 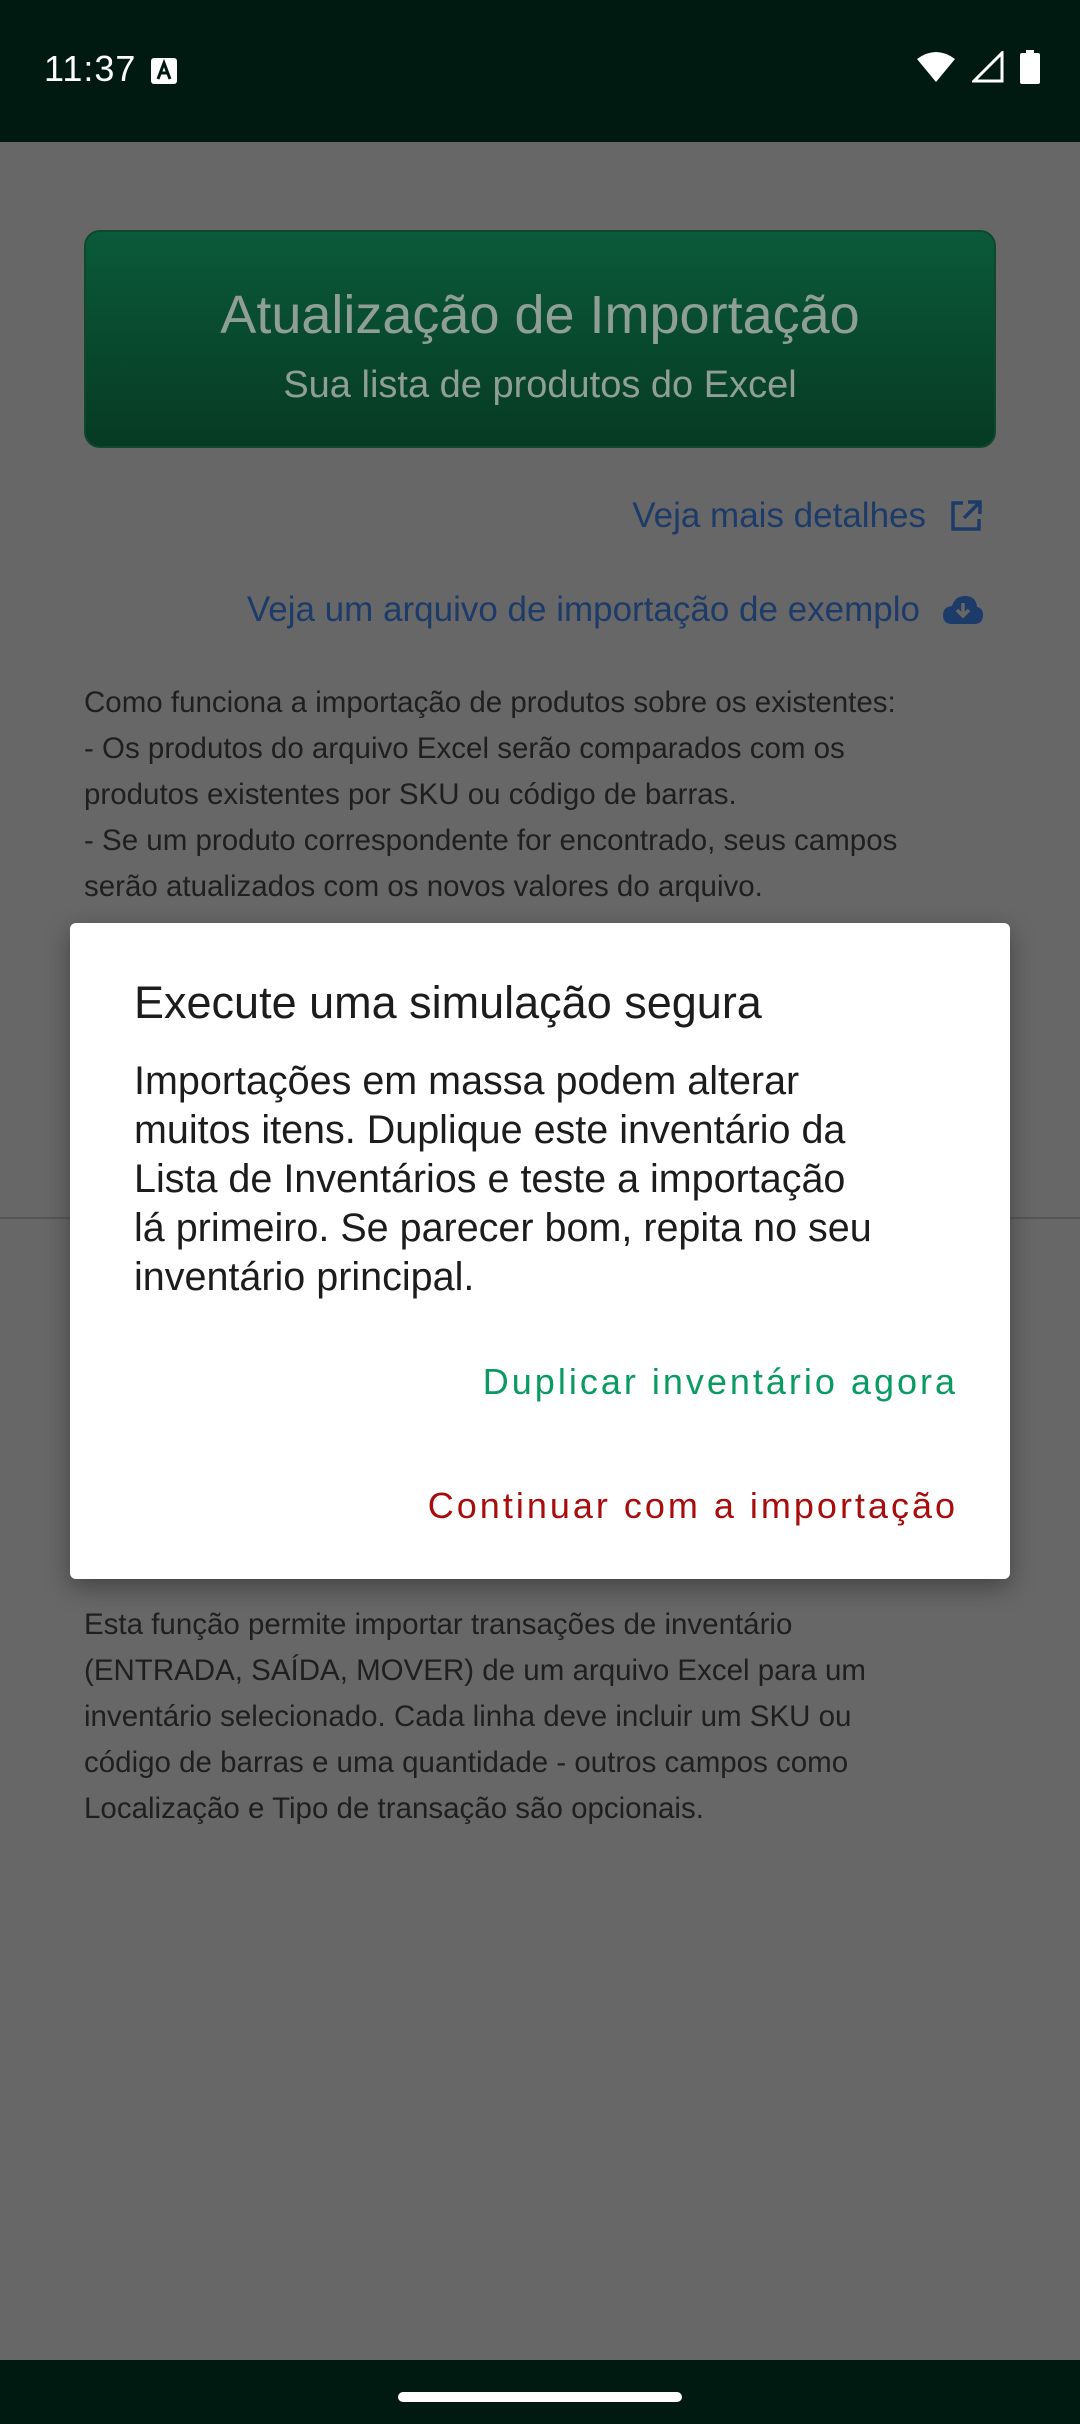 What do you see at coordinates (693, 1506) in the screenshot?
I see `continue-import-button: Continuar com a importação` at bounding box center [693, 1506].